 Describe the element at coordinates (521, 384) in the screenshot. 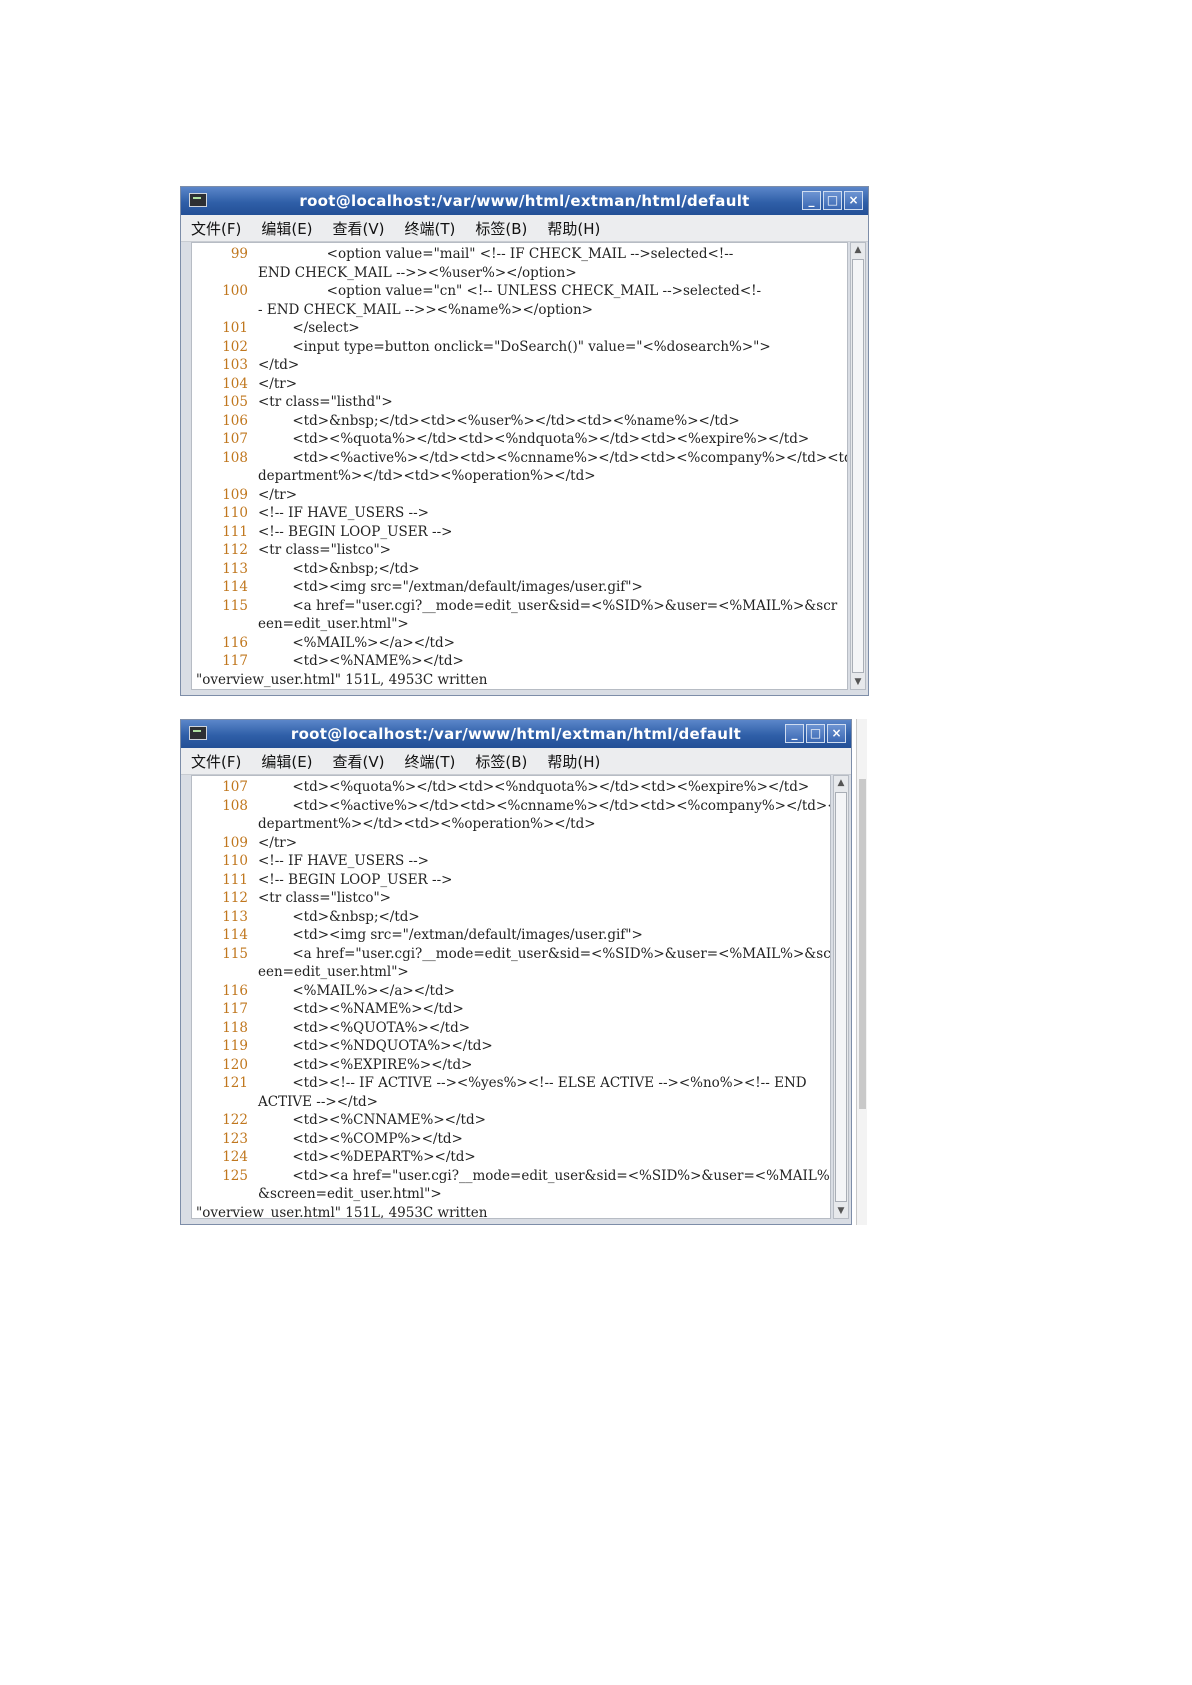

I see `code-line: 104 </tr>` at that location.